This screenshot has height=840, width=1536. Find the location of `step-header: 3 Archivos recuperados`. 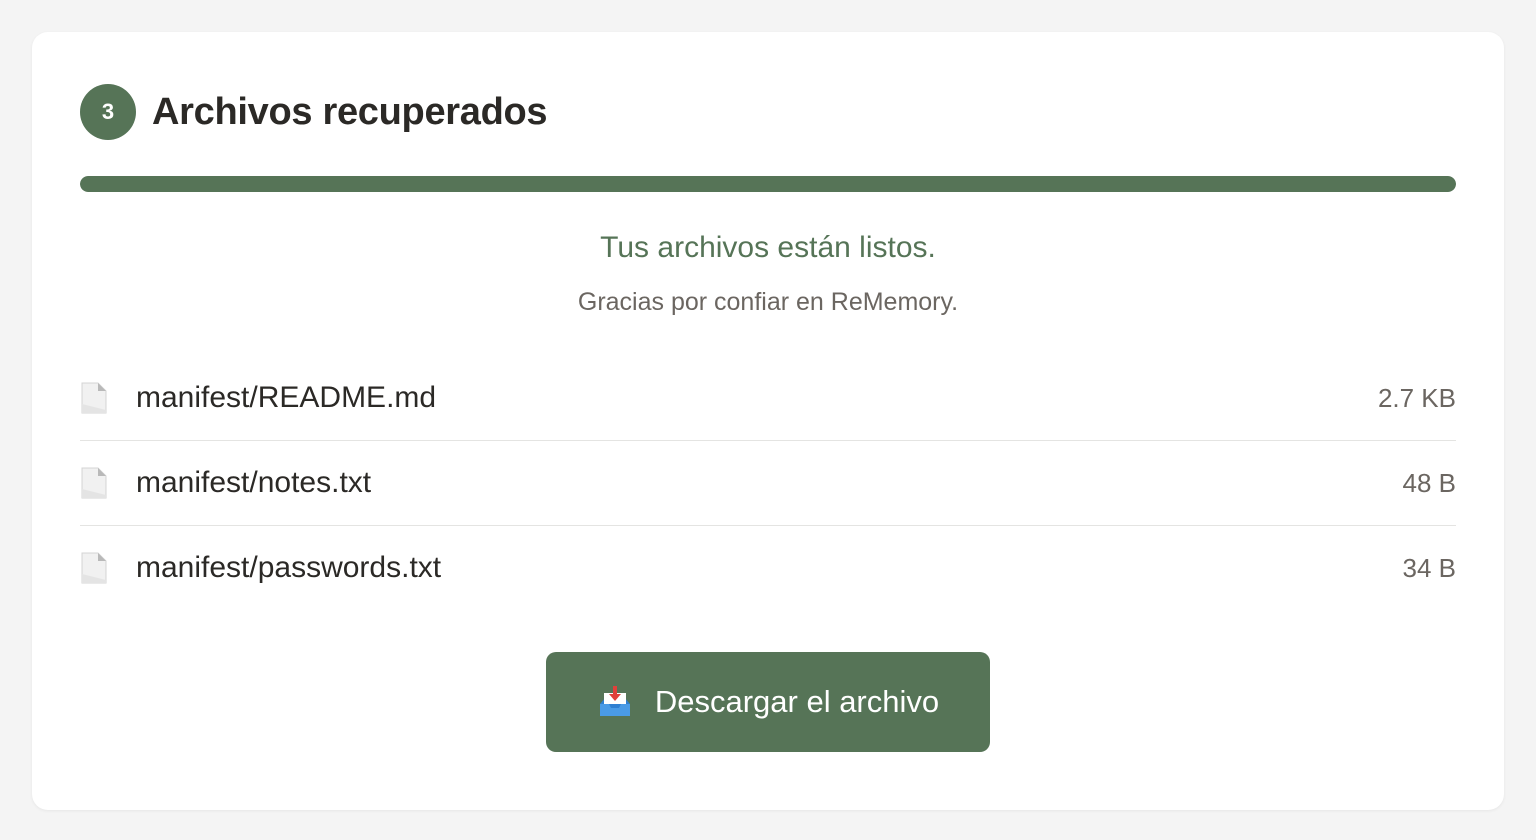

step-header: 3 Archivos recuperados is located at coordinates (768, 112).